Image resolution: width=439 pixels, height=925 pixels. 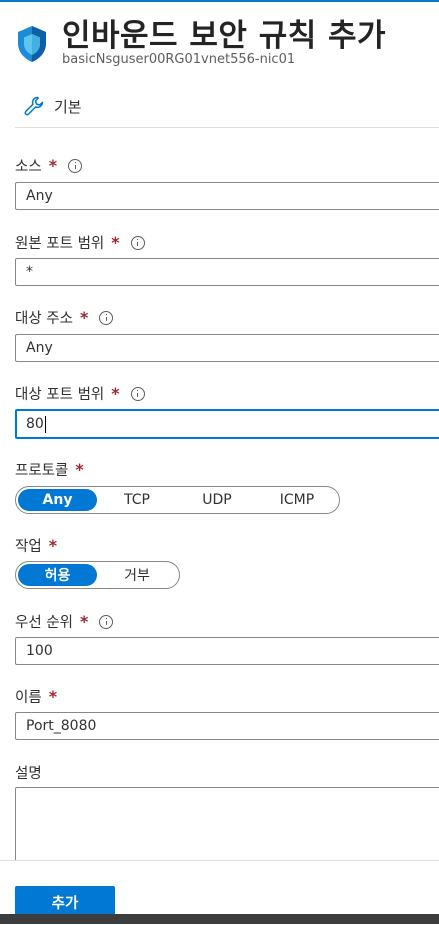 I want to click on source-port-value: *, so click(x=29, y=272).